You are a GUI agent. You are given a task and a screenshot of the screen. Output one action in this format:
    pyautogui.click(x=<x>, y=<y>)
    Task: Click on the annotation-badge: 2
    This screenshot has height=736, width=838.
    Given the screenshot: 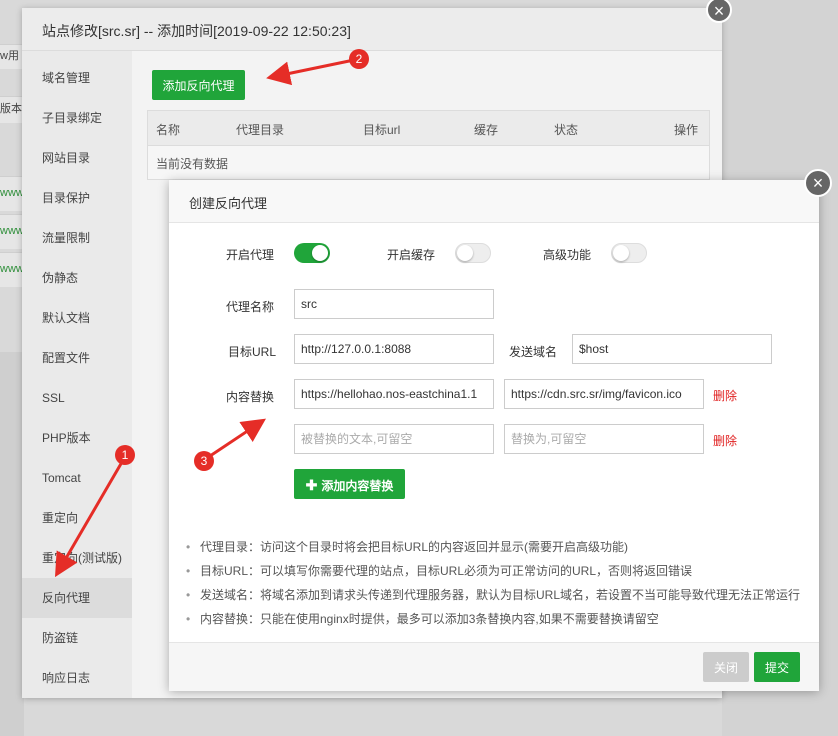 What is the action you would take?
    pyautogui.click(x=359, y=59)
    